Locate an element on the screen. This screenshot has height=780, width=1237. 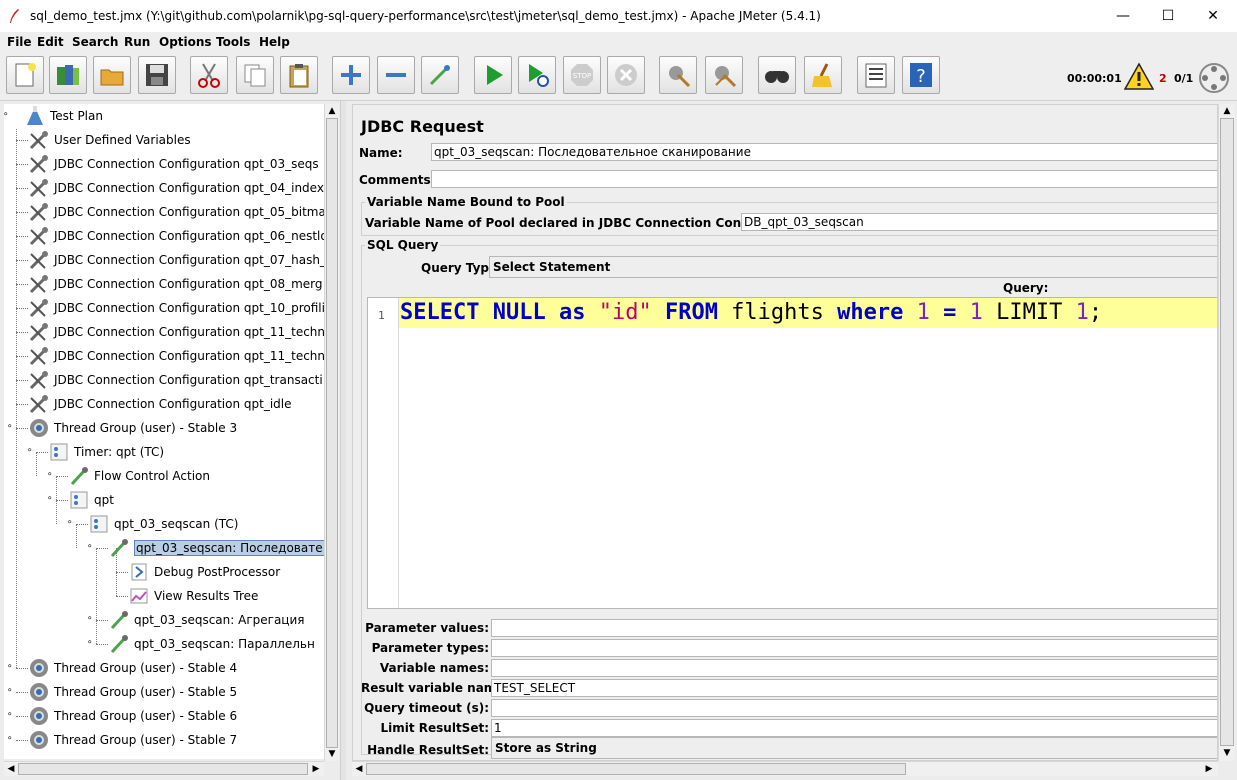
scroll-down-arrow-icon: ▼ is located at coordinates (332, 754).